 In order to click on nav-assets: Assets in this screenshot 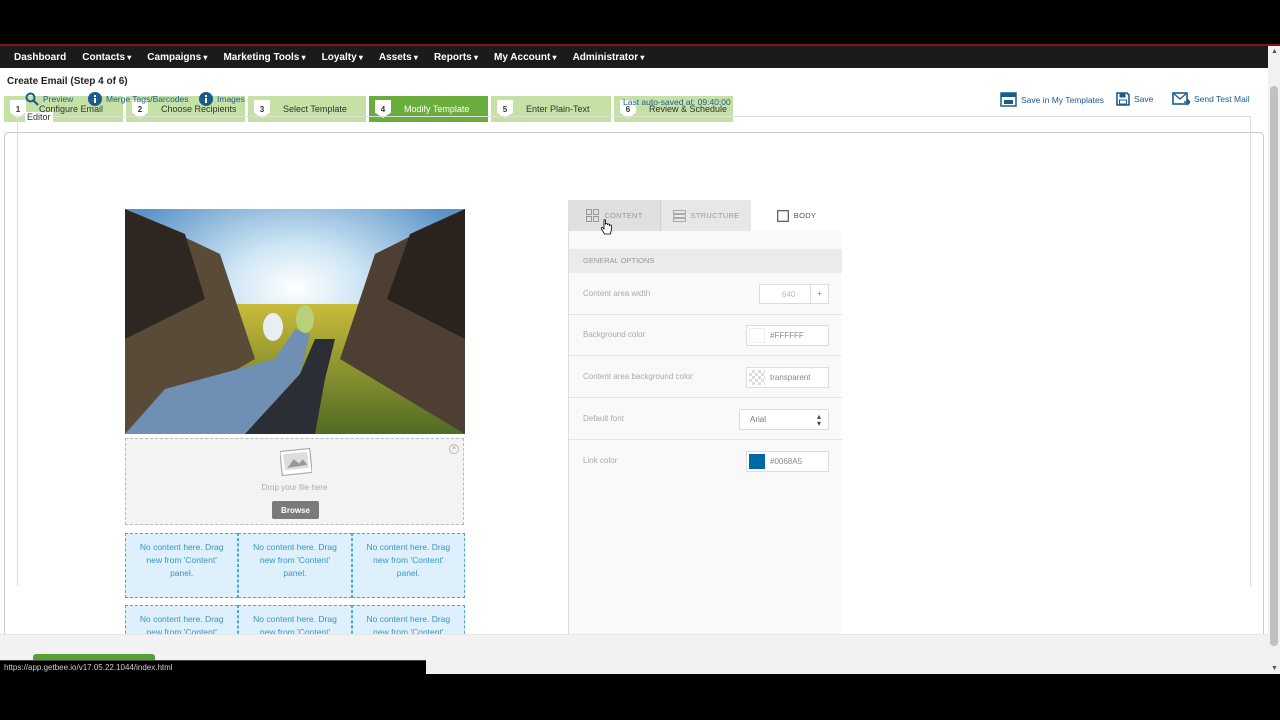, I will do `click(398, 57)`.